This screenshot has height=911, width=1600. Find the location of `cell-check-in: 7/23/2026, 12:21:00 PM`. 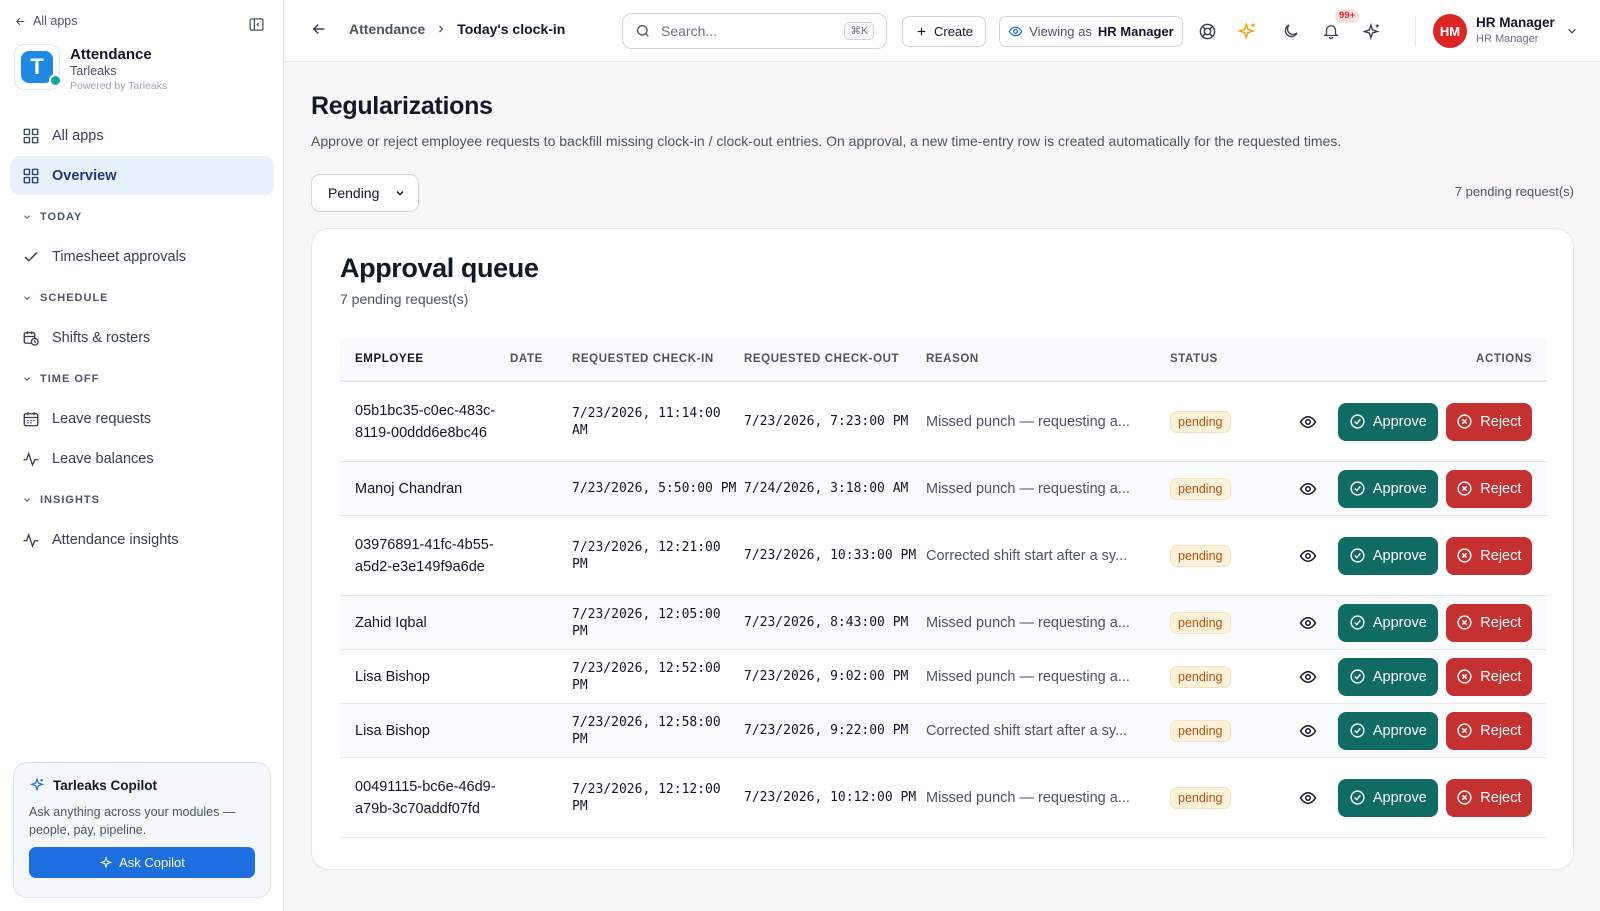

cell-check-in: 7/23/2026, 12:21:00 PM is located at coordinates (646, 555).